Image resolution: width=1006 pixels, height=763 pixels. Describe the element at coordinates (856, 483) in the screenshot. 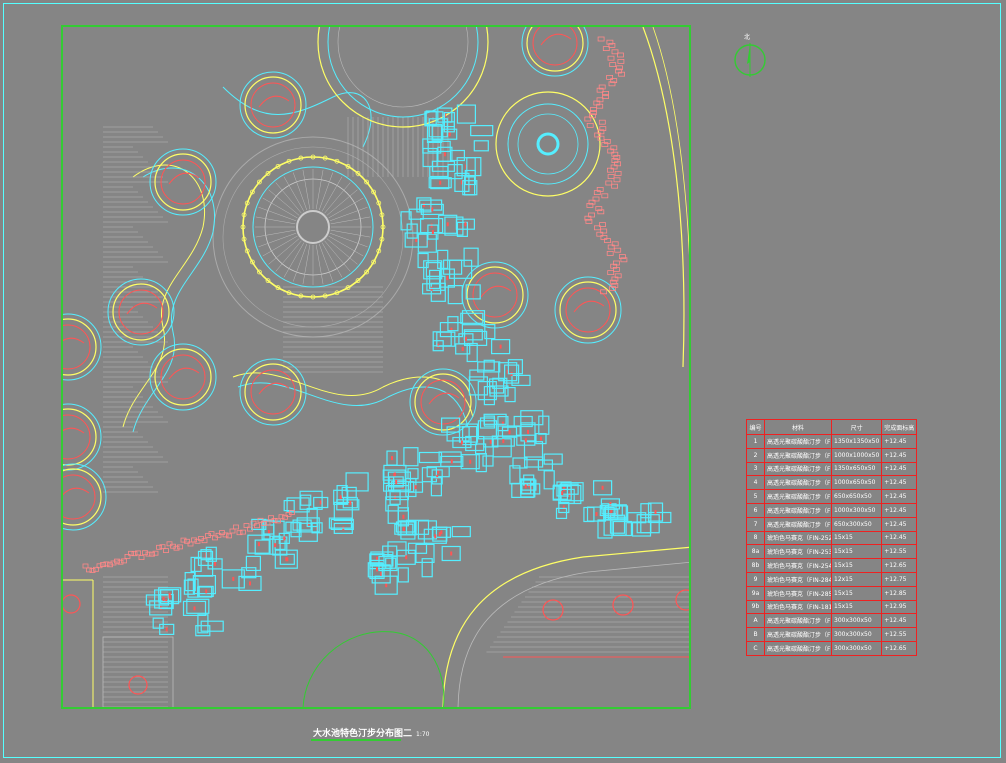

I see `legend-size-cell: 1000x650x50` at that location.